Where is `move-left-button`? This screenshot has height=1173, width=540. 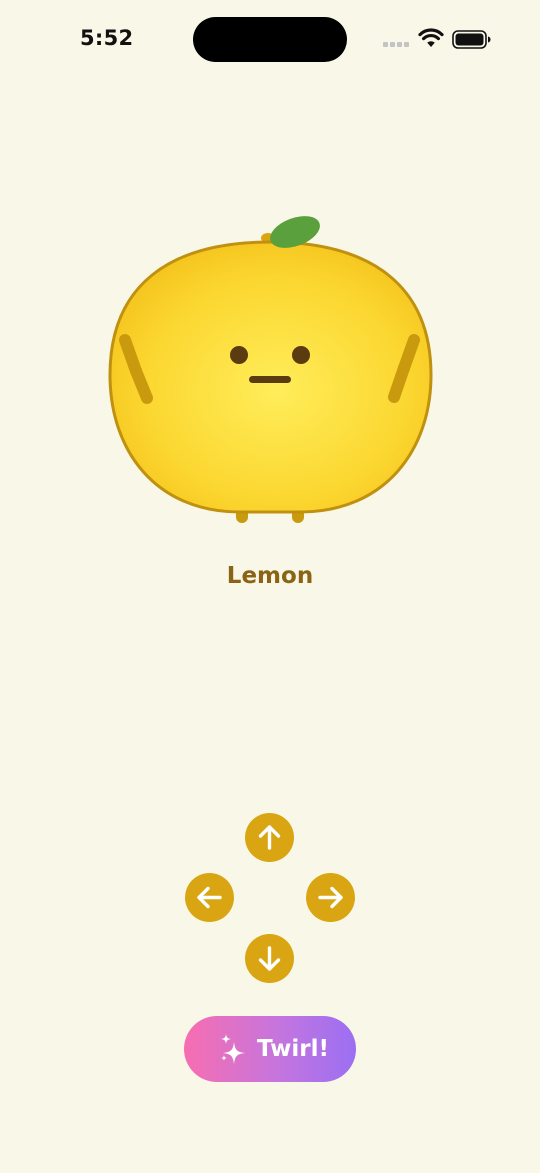 move-left-button is located at coordinates (209, 897).